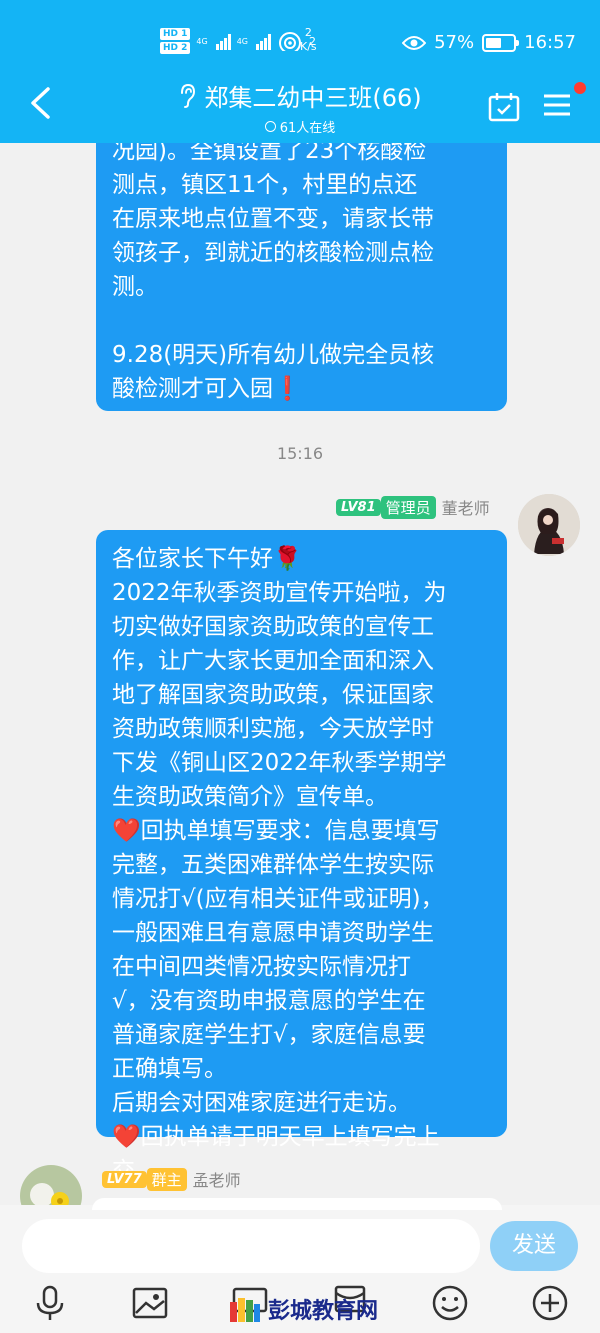  I want to click on status-right: 57% 16:57, so click(489, 42).